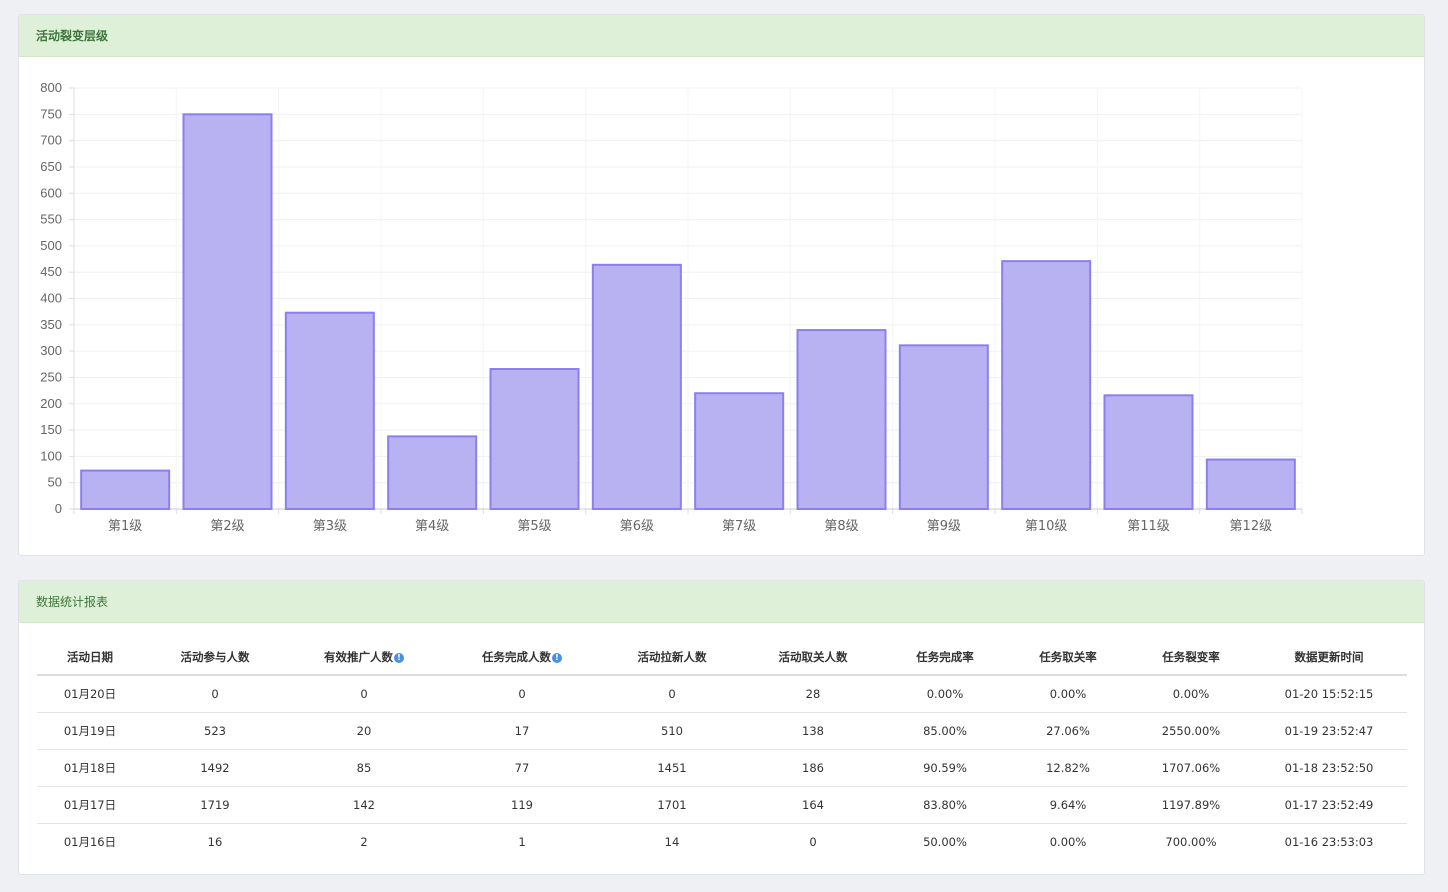  Describe the element at coordinates (943, 427) in the screenshot. I see `bar-第9级` at that location.